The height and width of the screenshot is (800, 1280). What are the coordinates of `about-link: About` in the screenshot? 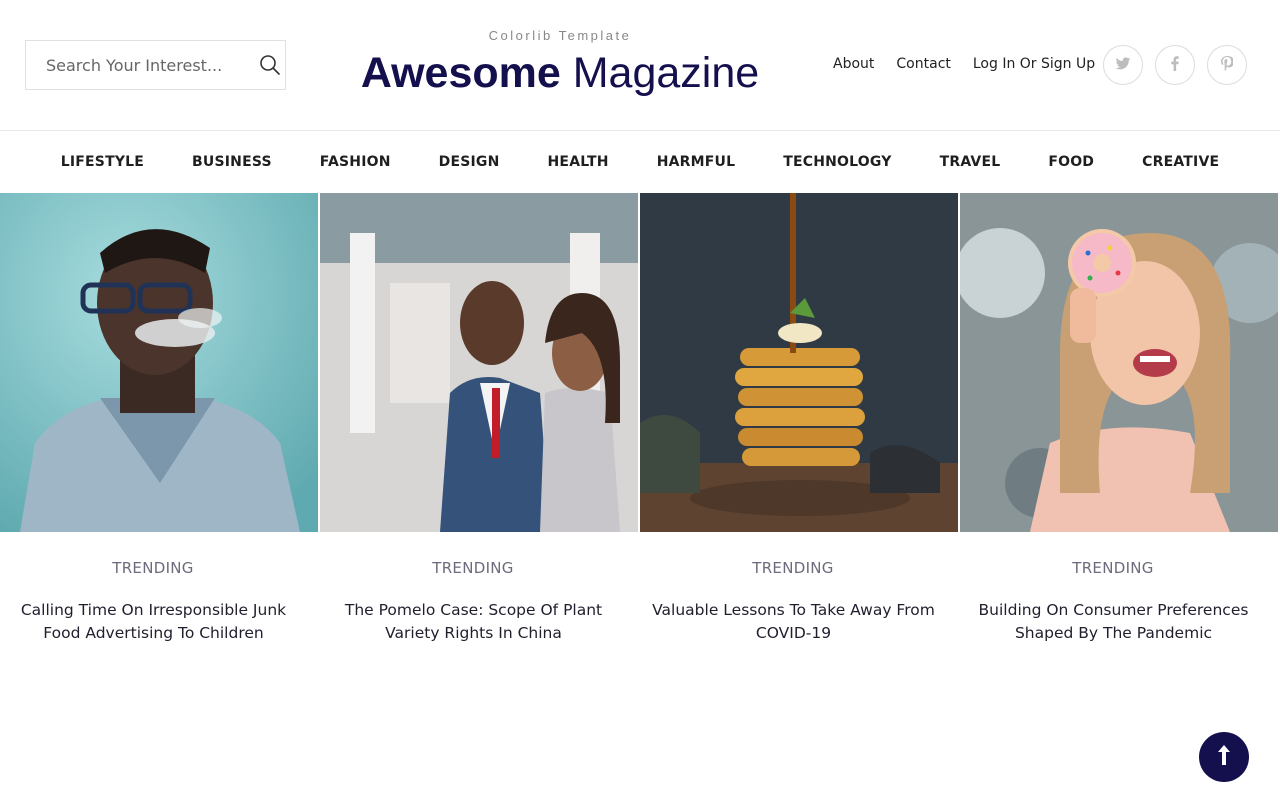 It's located at (853, 66).